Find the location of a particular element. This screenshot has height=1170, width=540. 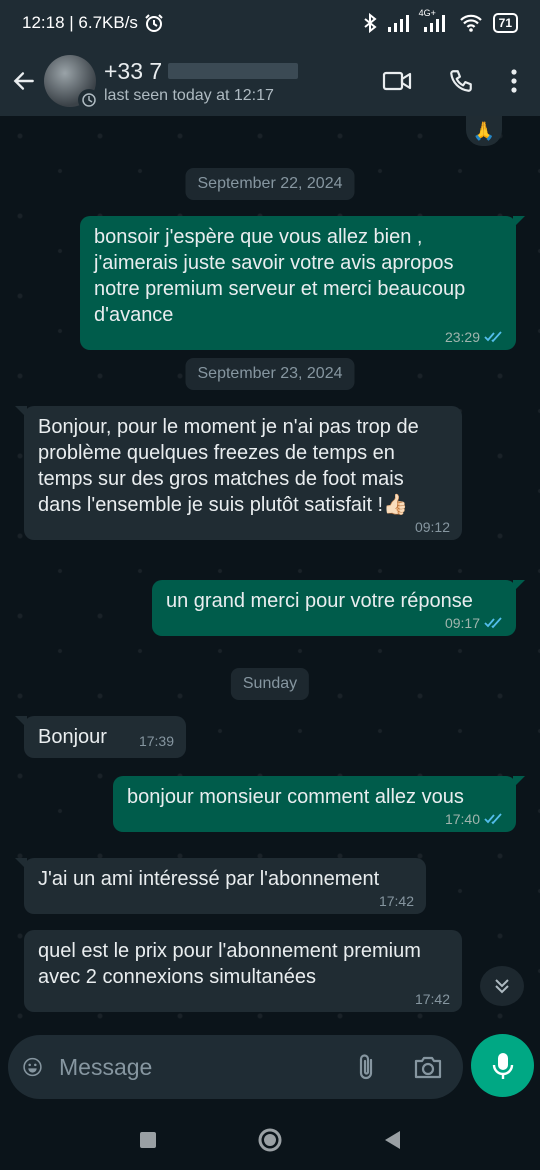

alarm-icon is located at coordinates (154, 23).